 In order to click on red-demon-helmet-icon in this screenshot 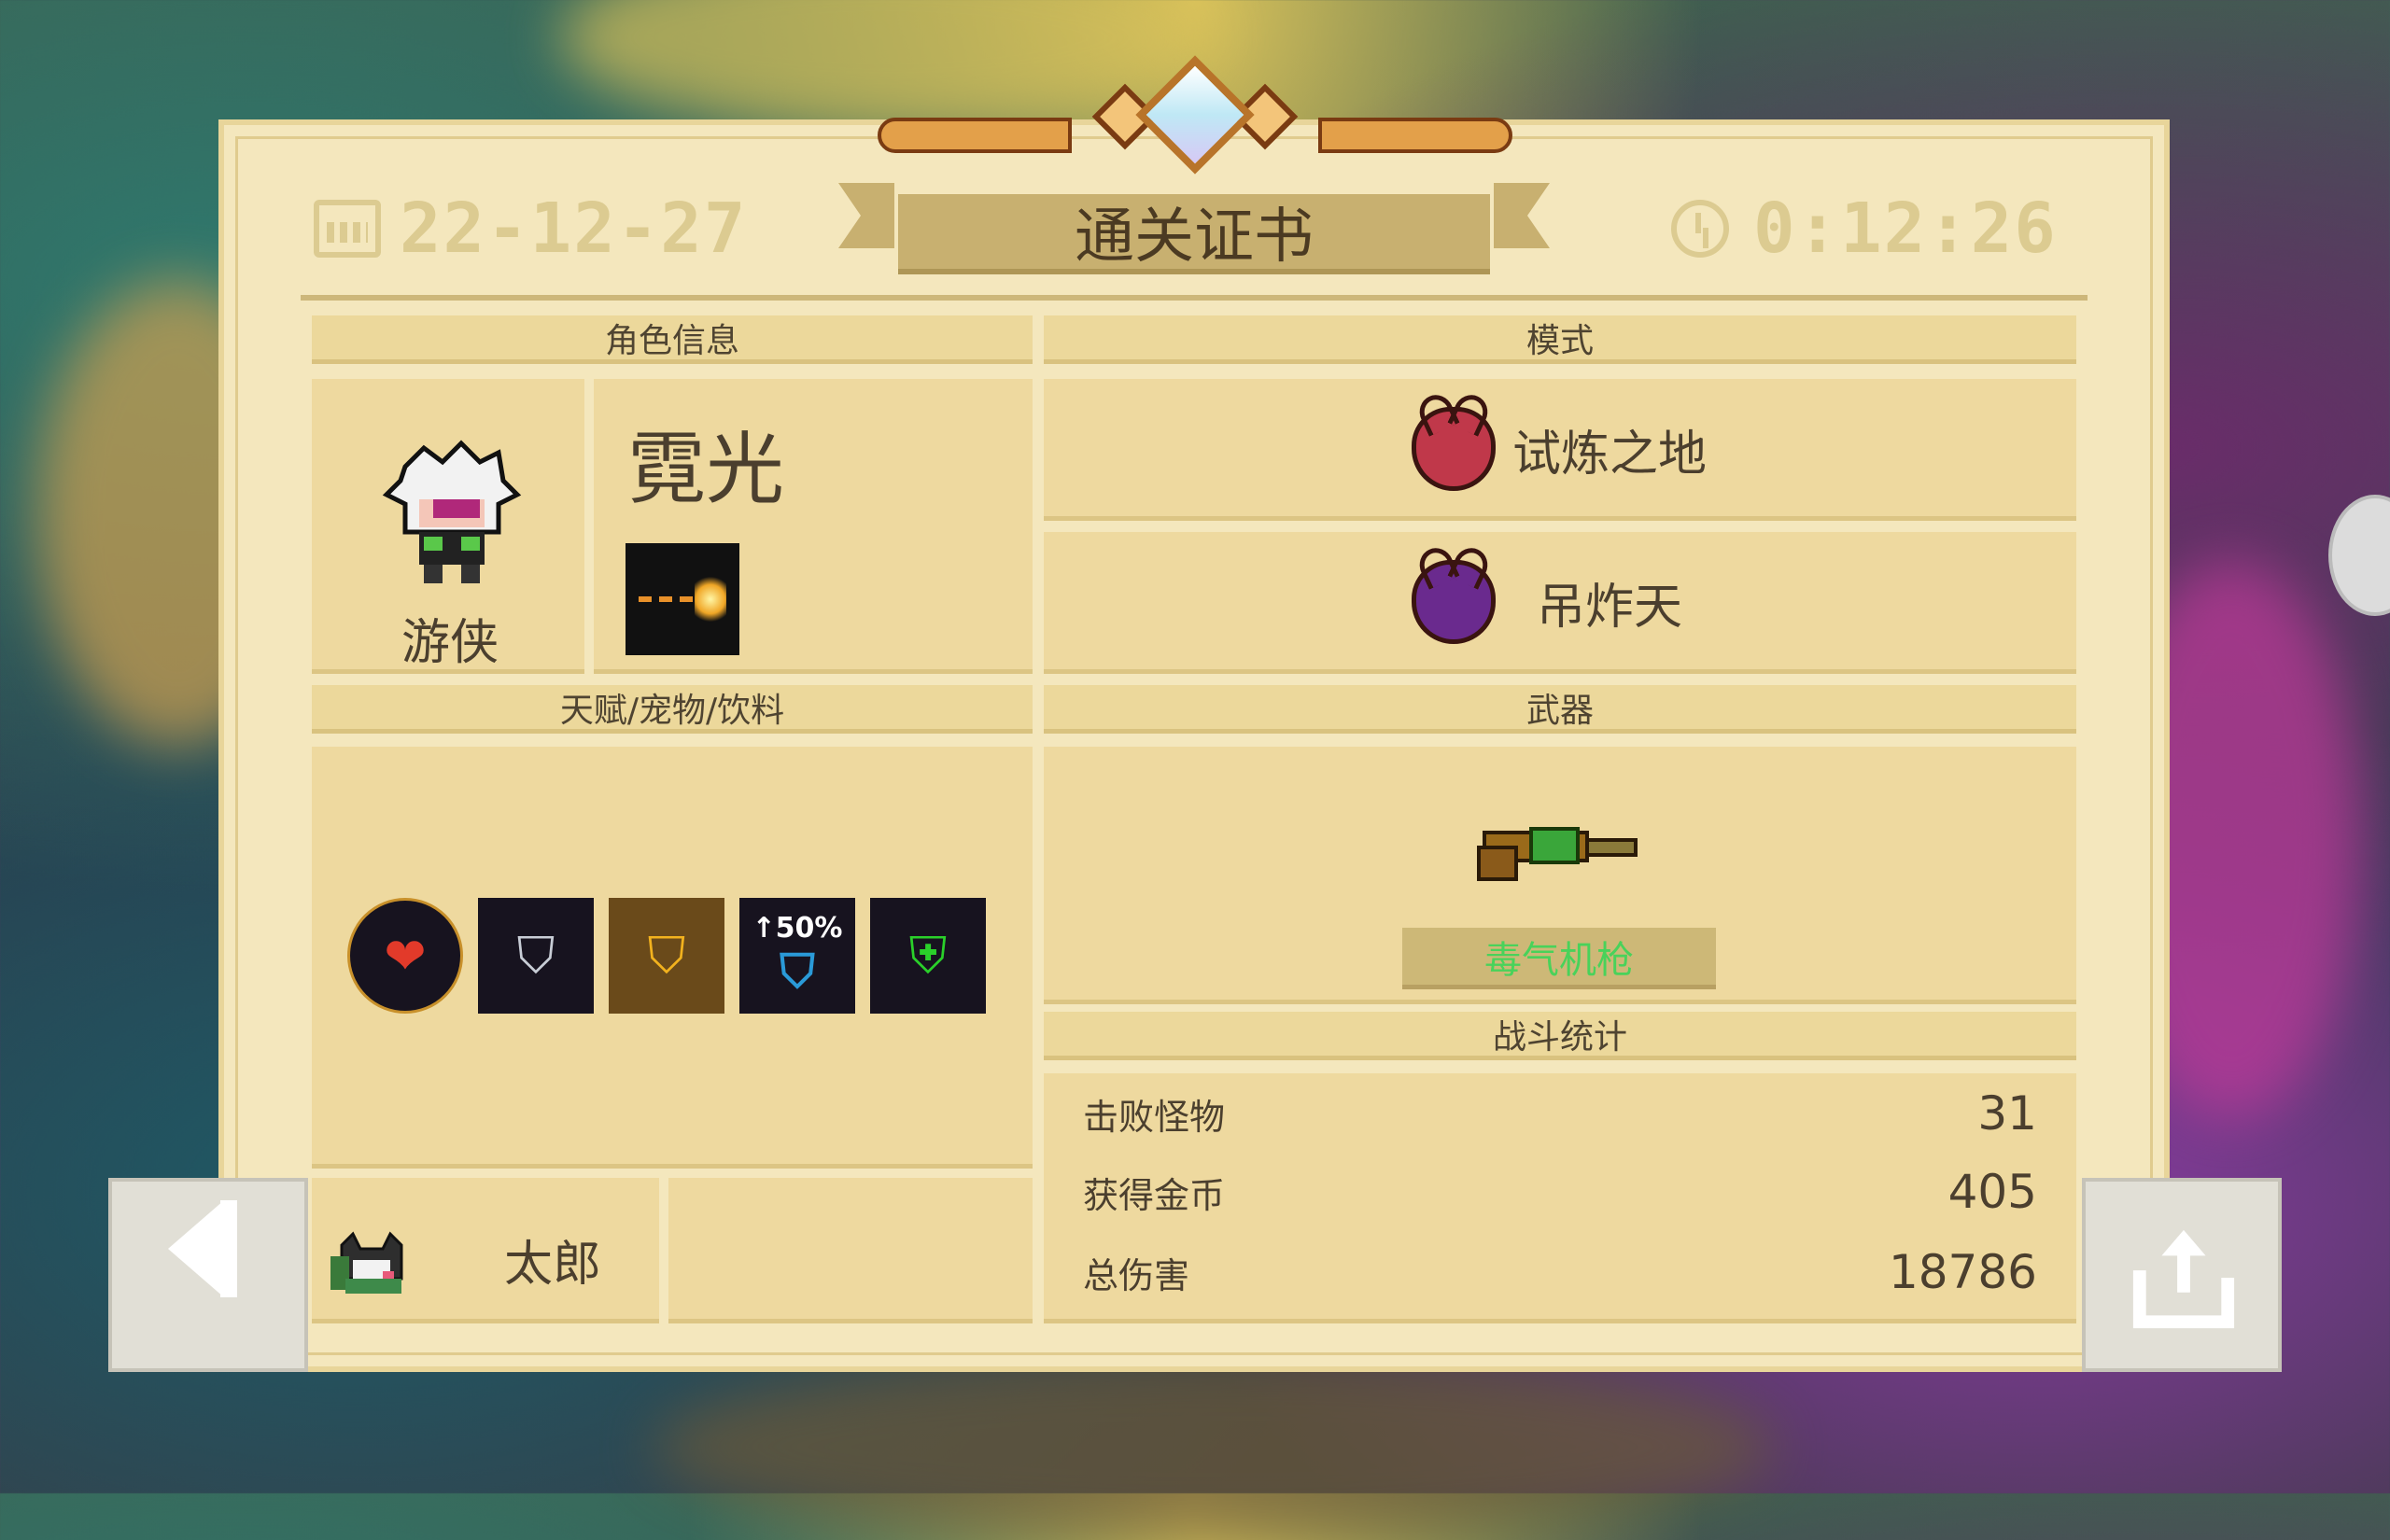, I will do `click(1454, 449)`.